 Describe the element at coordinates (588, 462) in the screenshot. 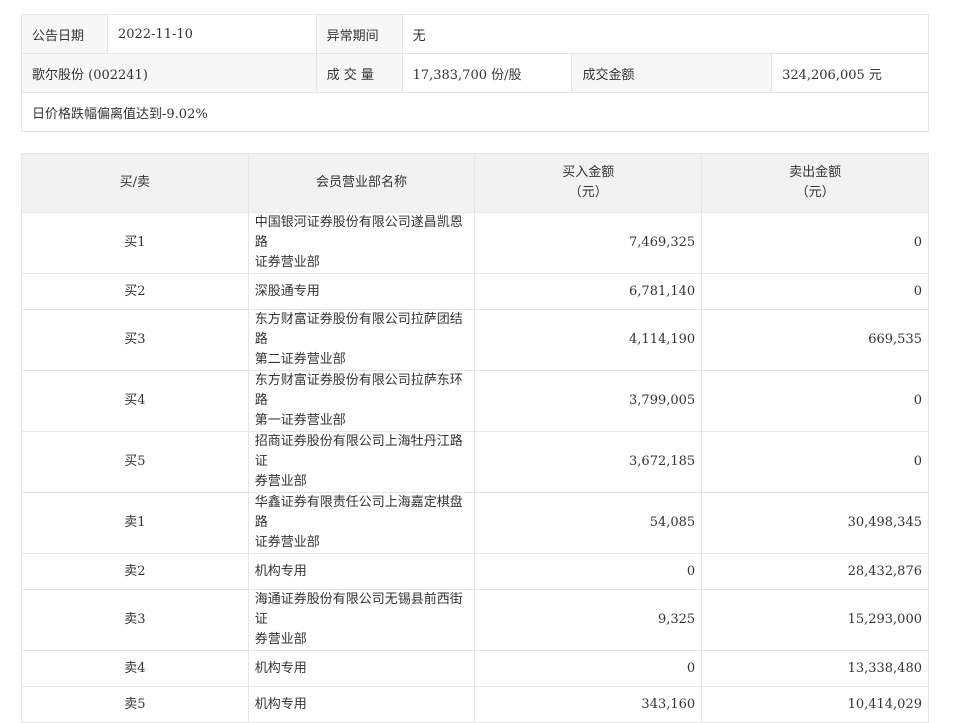

I see `buy-amount-cell: 3,672,185` at that location.